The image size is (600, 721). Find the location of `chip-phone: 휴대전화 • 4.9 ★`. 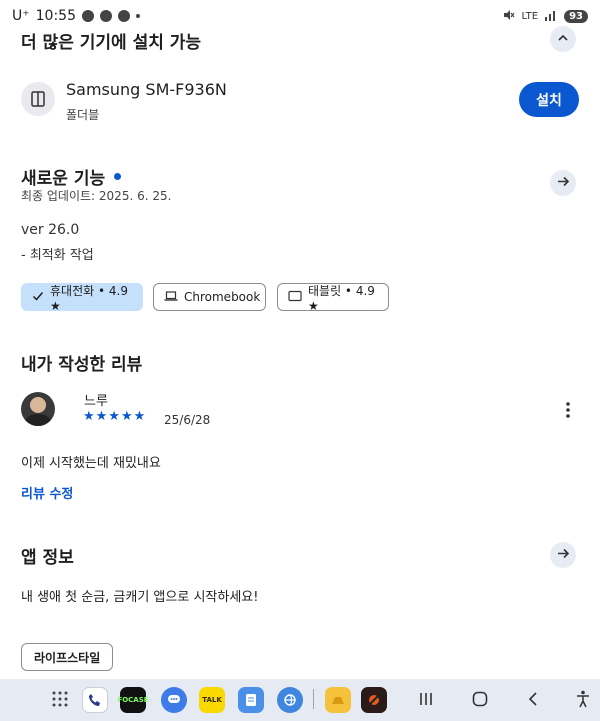

chip-phone: 휴대전화 • 4.9 ★ is located at coordinates (82, 298).